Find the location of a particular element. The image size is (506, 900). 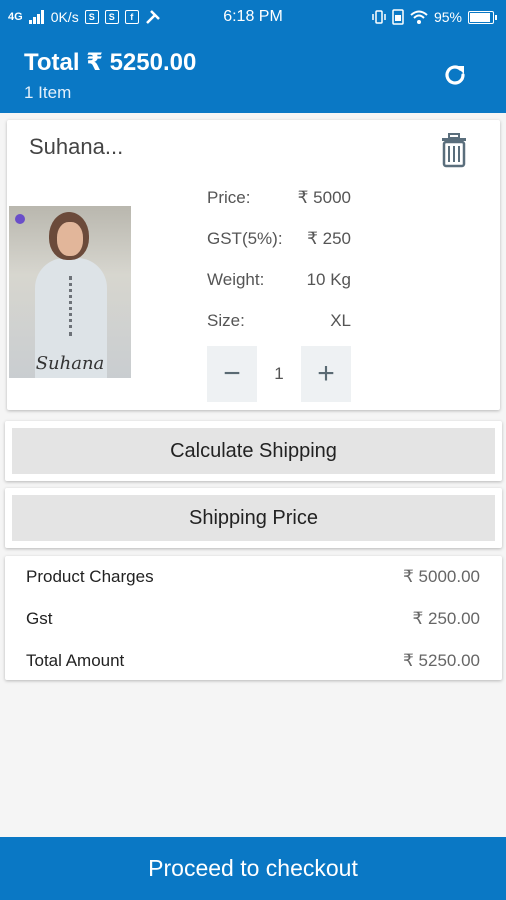

summary-value: ₹ 250.00 is located at coordinates (446, 618).